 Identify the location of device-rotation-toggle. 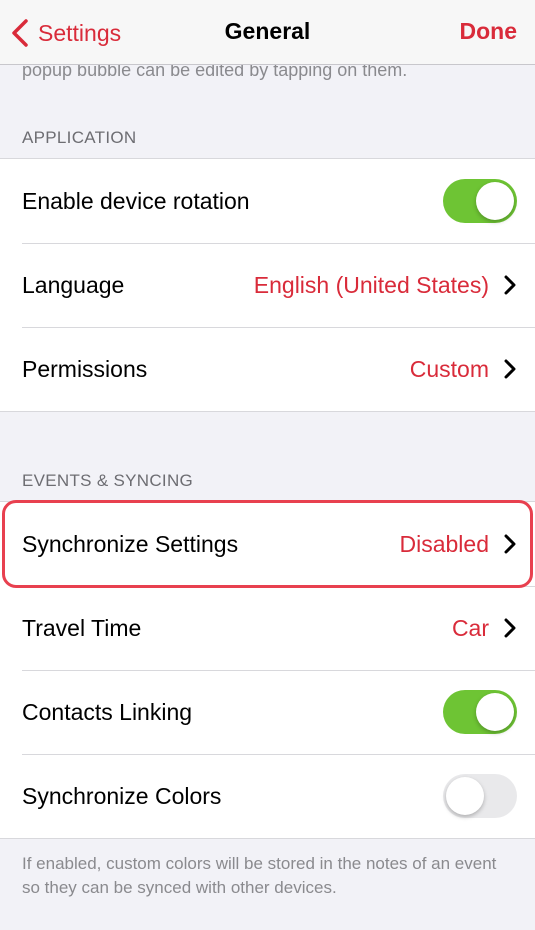
(480, 201).